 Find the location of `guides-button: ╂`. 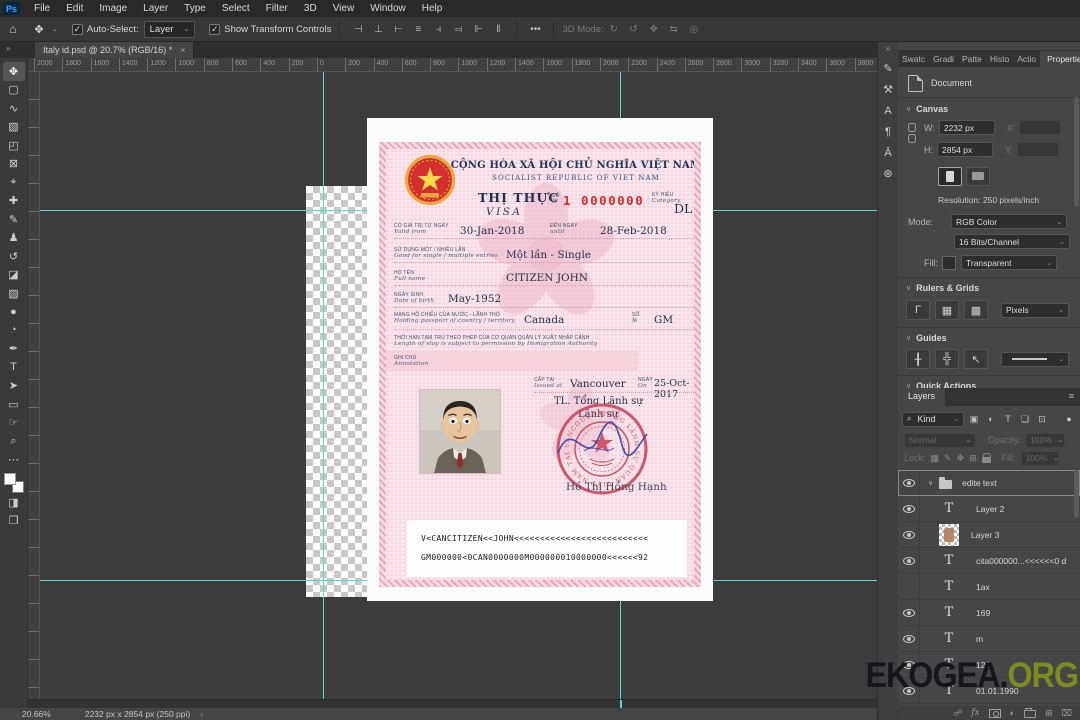

guides-button: ╂ is located at coordinates (918, 359).